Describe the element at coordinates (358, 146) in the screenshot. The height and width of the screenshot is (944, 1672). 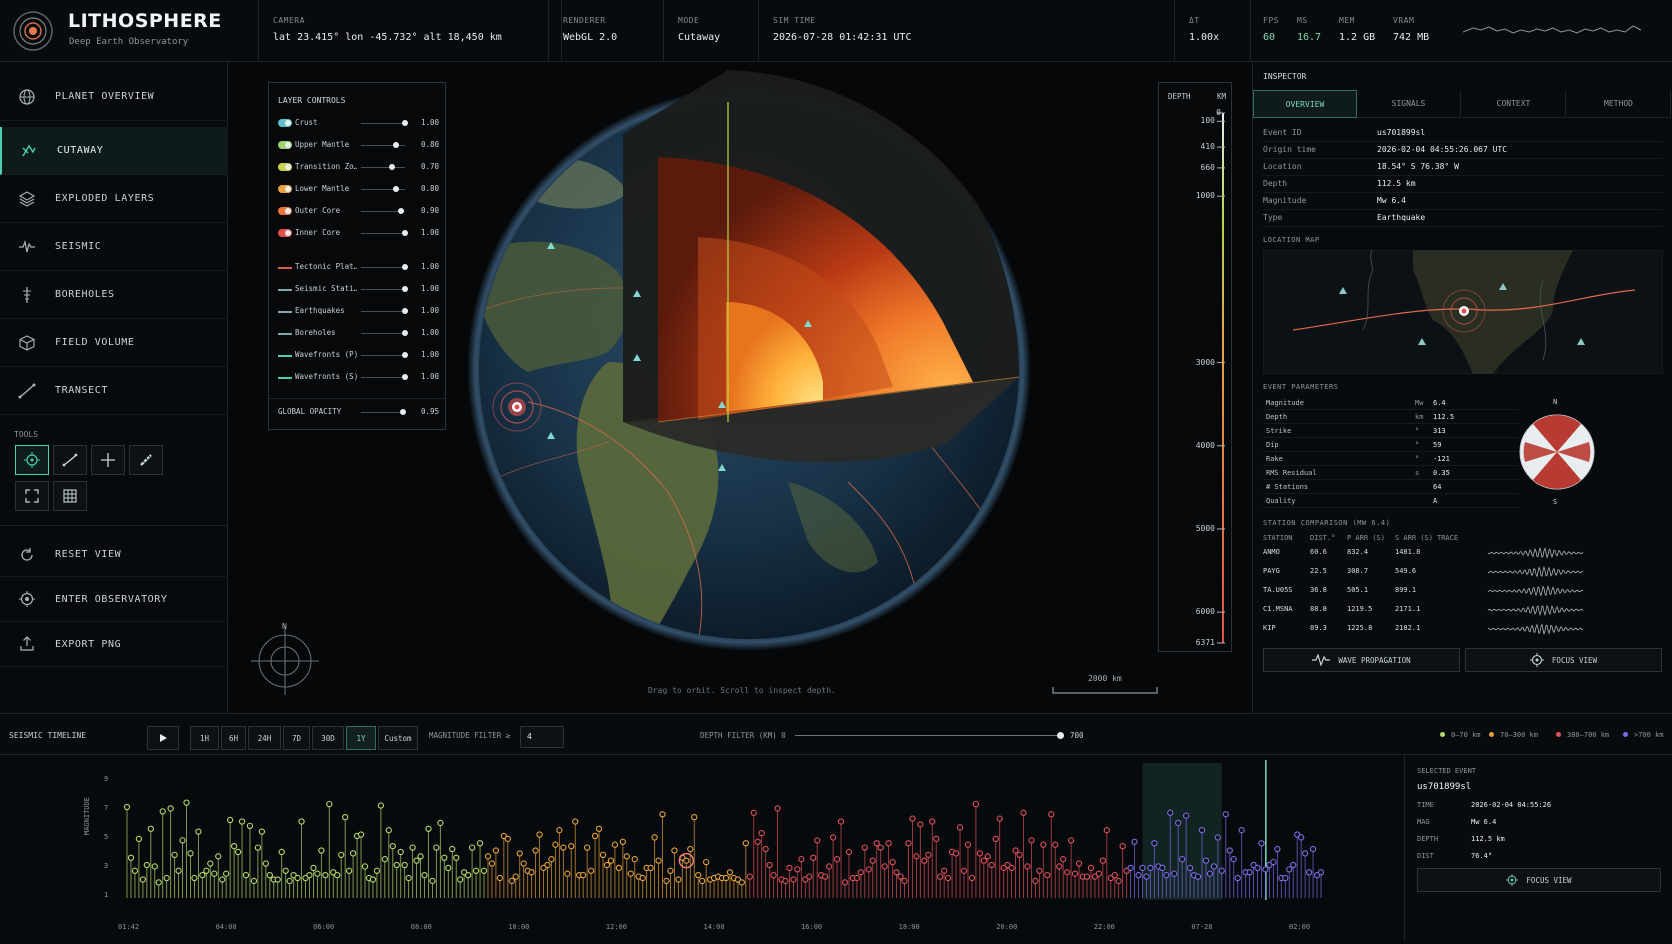
I see `layer-row: Upper Mantle 0.80` at that location.